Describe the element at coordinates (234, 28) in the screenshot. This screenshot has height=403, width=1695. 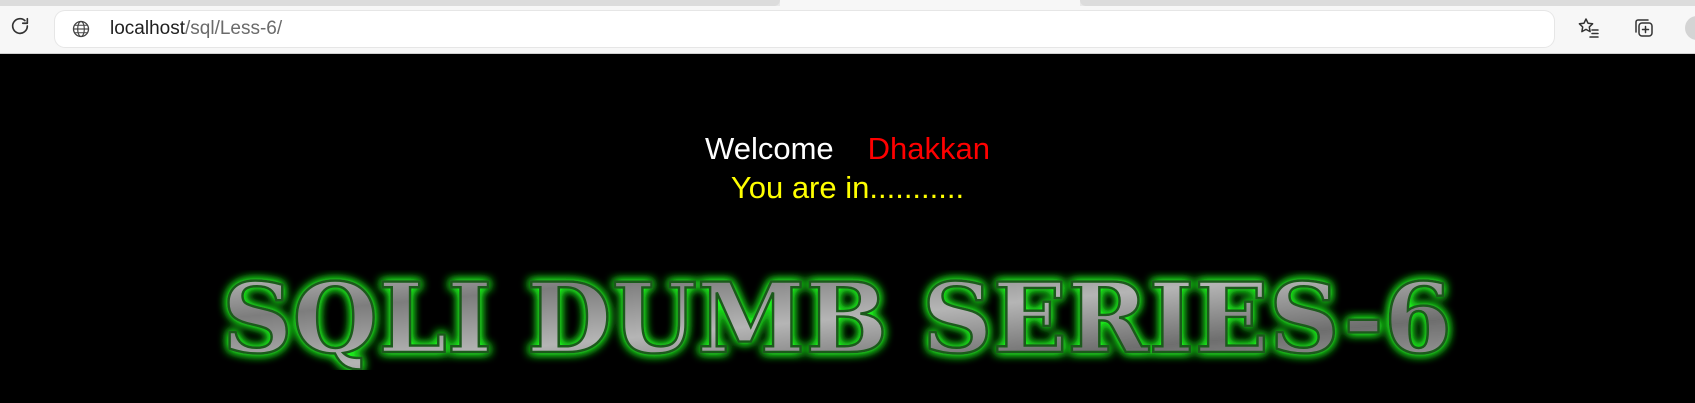
I see `url-path: /sql/Less-6/` at that location.